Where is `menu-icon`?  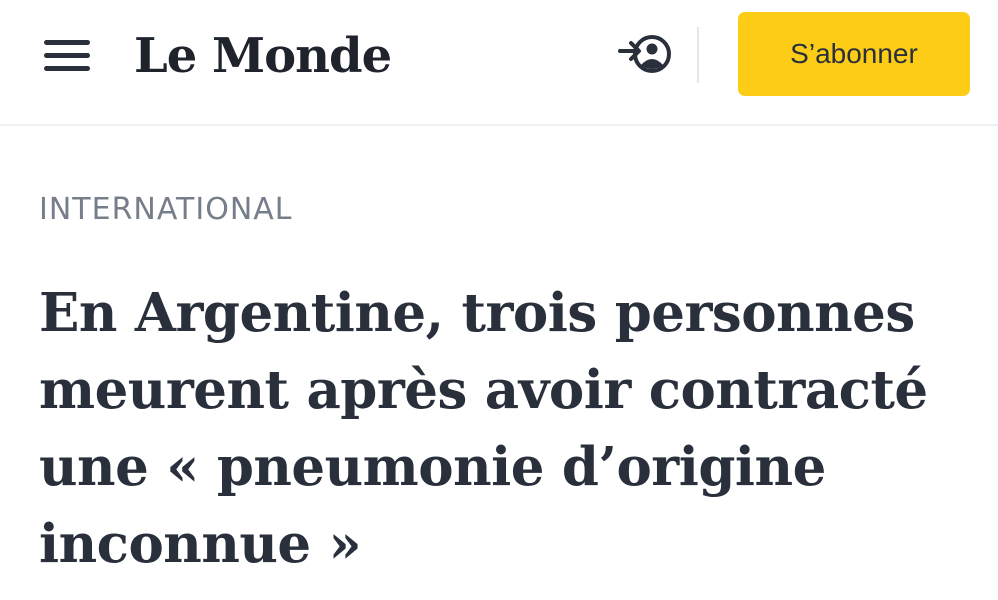 menu-icon is located at coordinates (67, 55).